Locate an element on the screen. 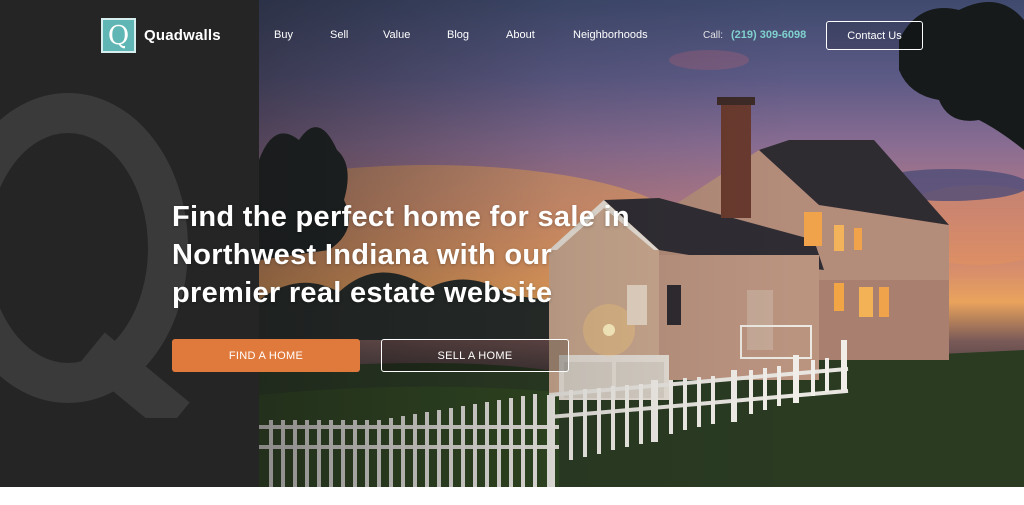  logo-letter: Q is located at coordinates (118, 35).